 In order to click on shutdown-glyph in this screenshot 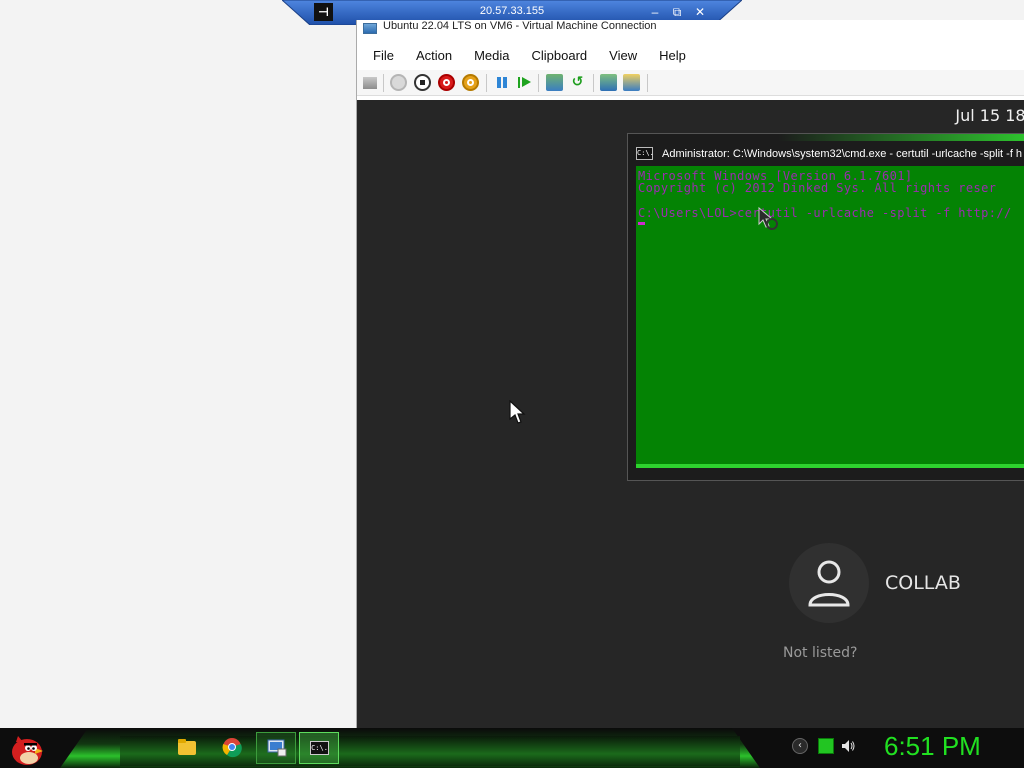, I will do `click(446, 82)`.